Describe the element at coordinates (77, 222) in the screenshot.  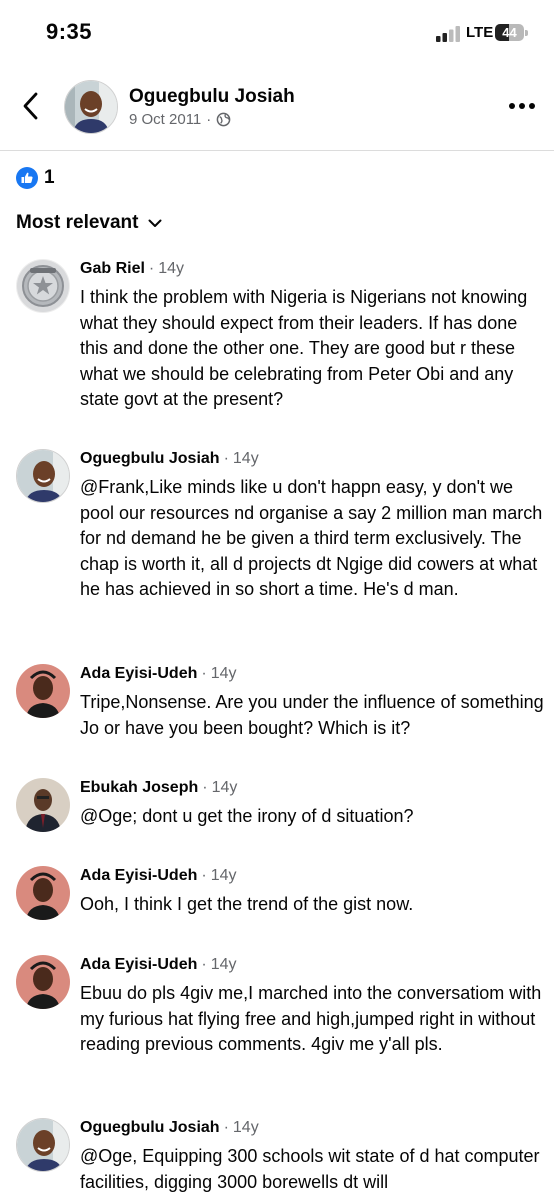
I see `sort-label: Most relevant` at that location.